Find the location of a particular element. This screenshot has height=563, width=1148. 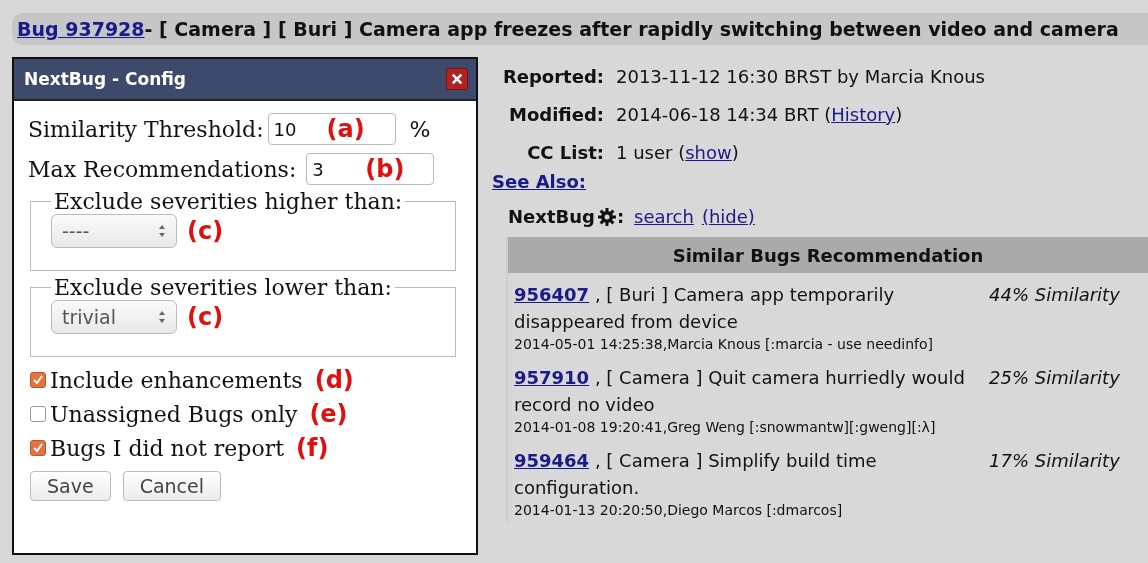

detail-link: History is located at coordinates (863, 114).